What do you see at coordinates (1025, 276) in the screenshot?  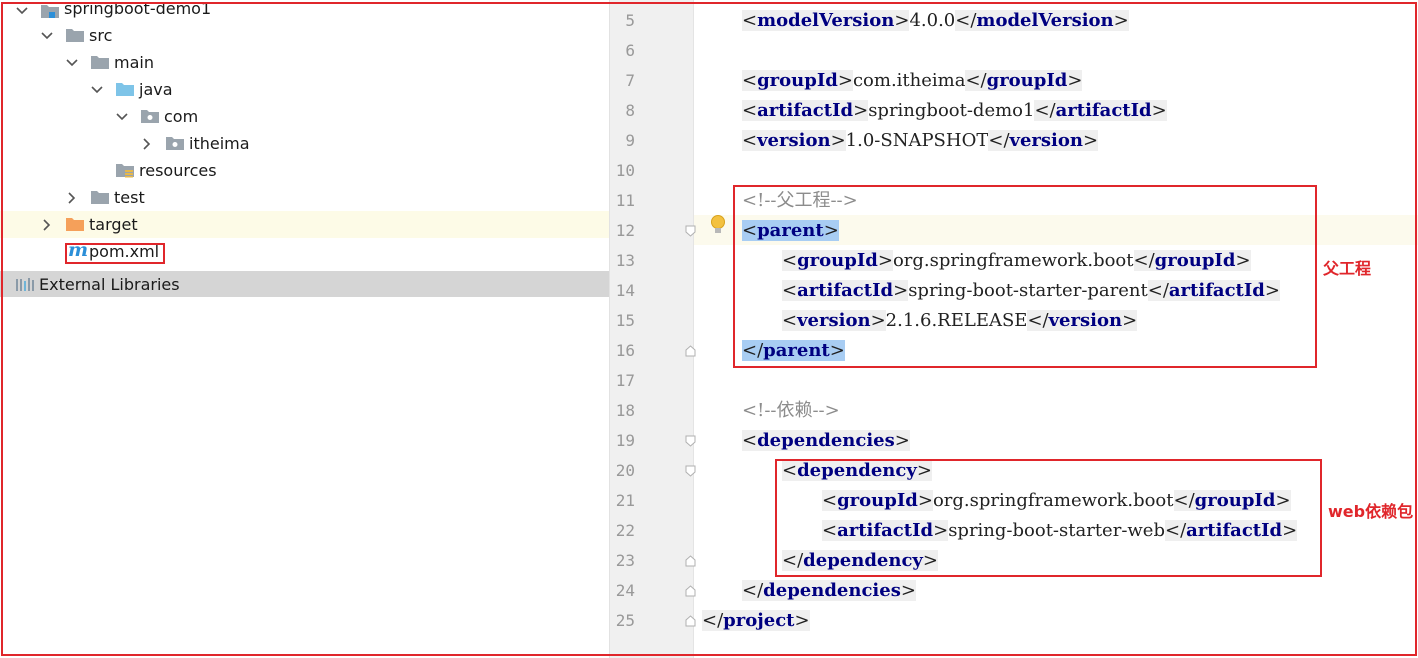 I see `parent-highlight-box` at bounding box center [1025, 276].